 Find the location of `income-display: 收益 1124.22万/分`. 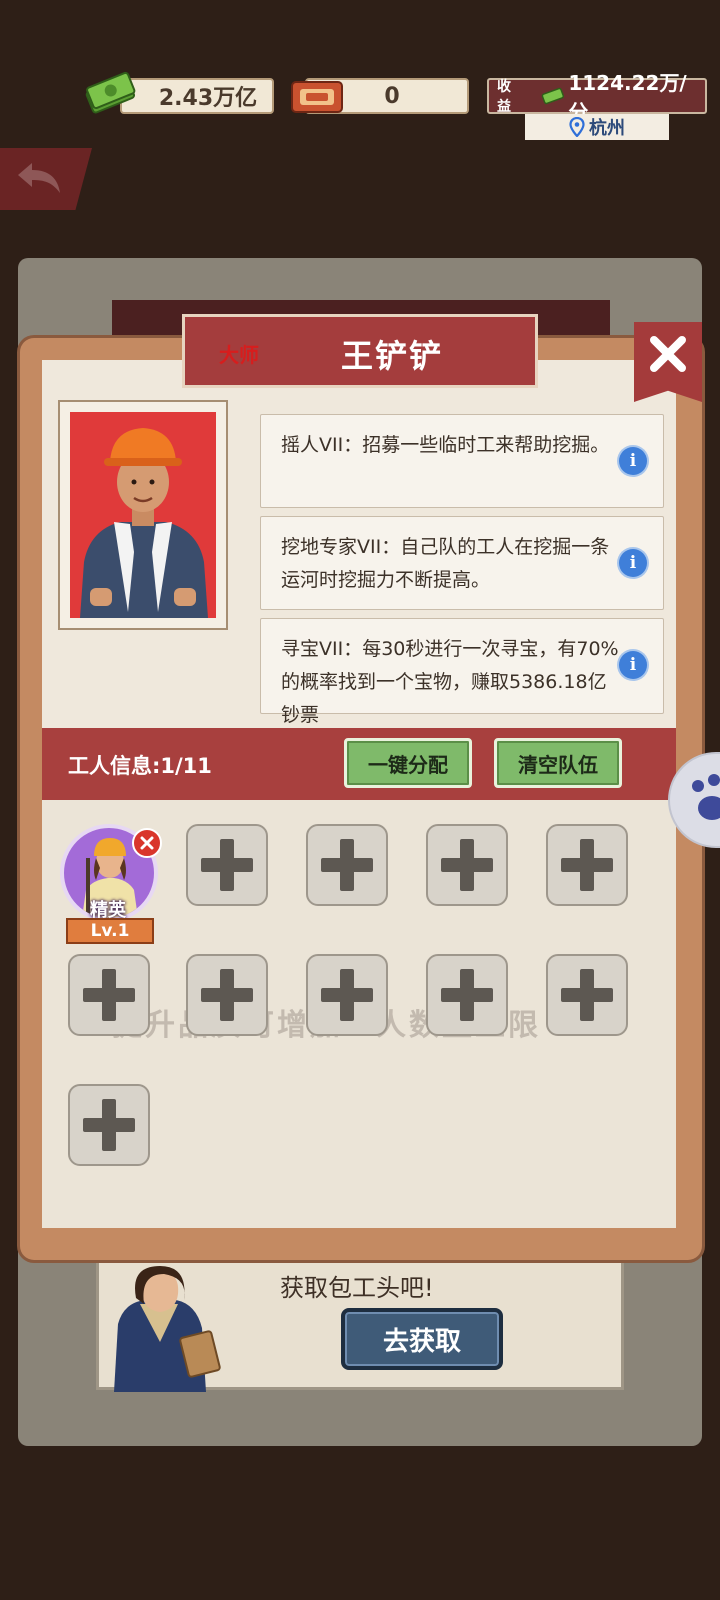

income-display: 收益 1124.22万/分 is located at coordinates (597, 97).